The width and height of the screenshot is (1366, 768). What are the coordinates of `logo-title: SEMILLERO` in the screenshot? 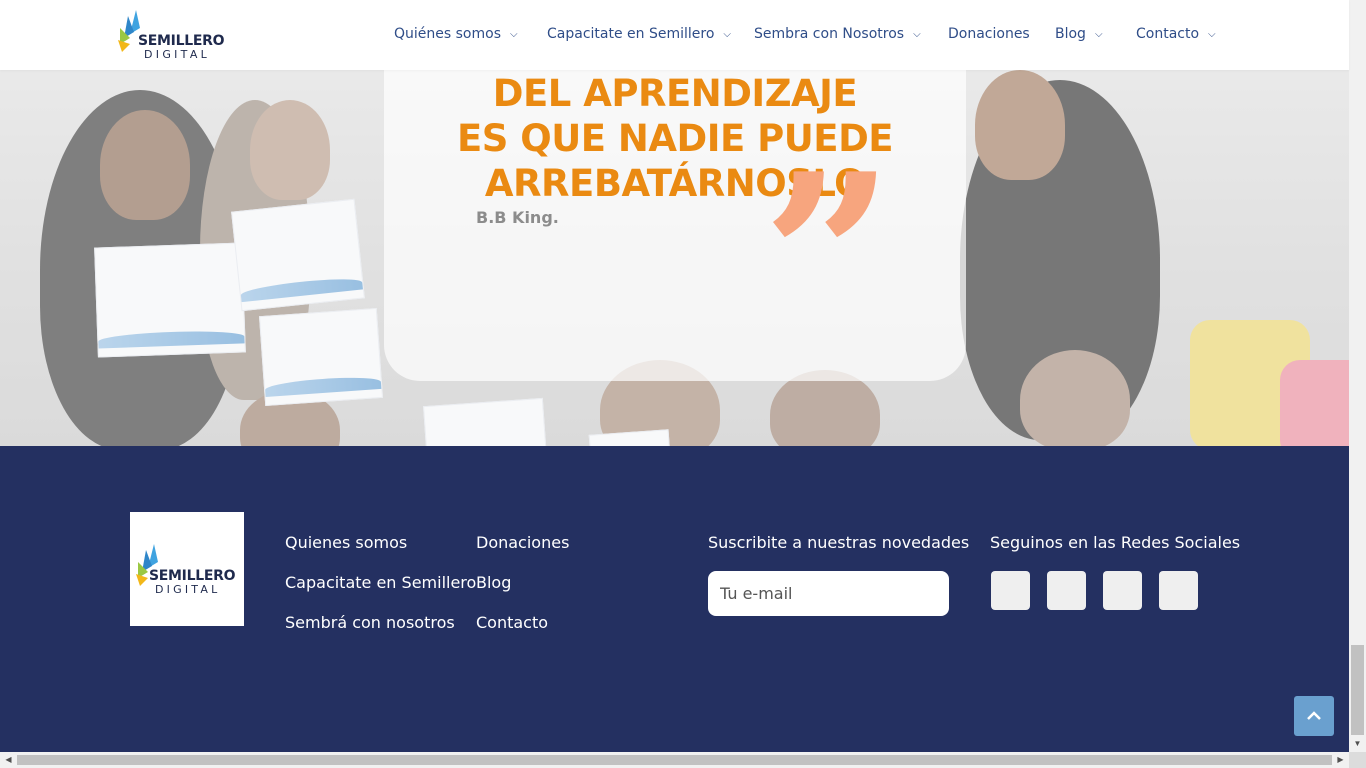 It's located at (181, 41).